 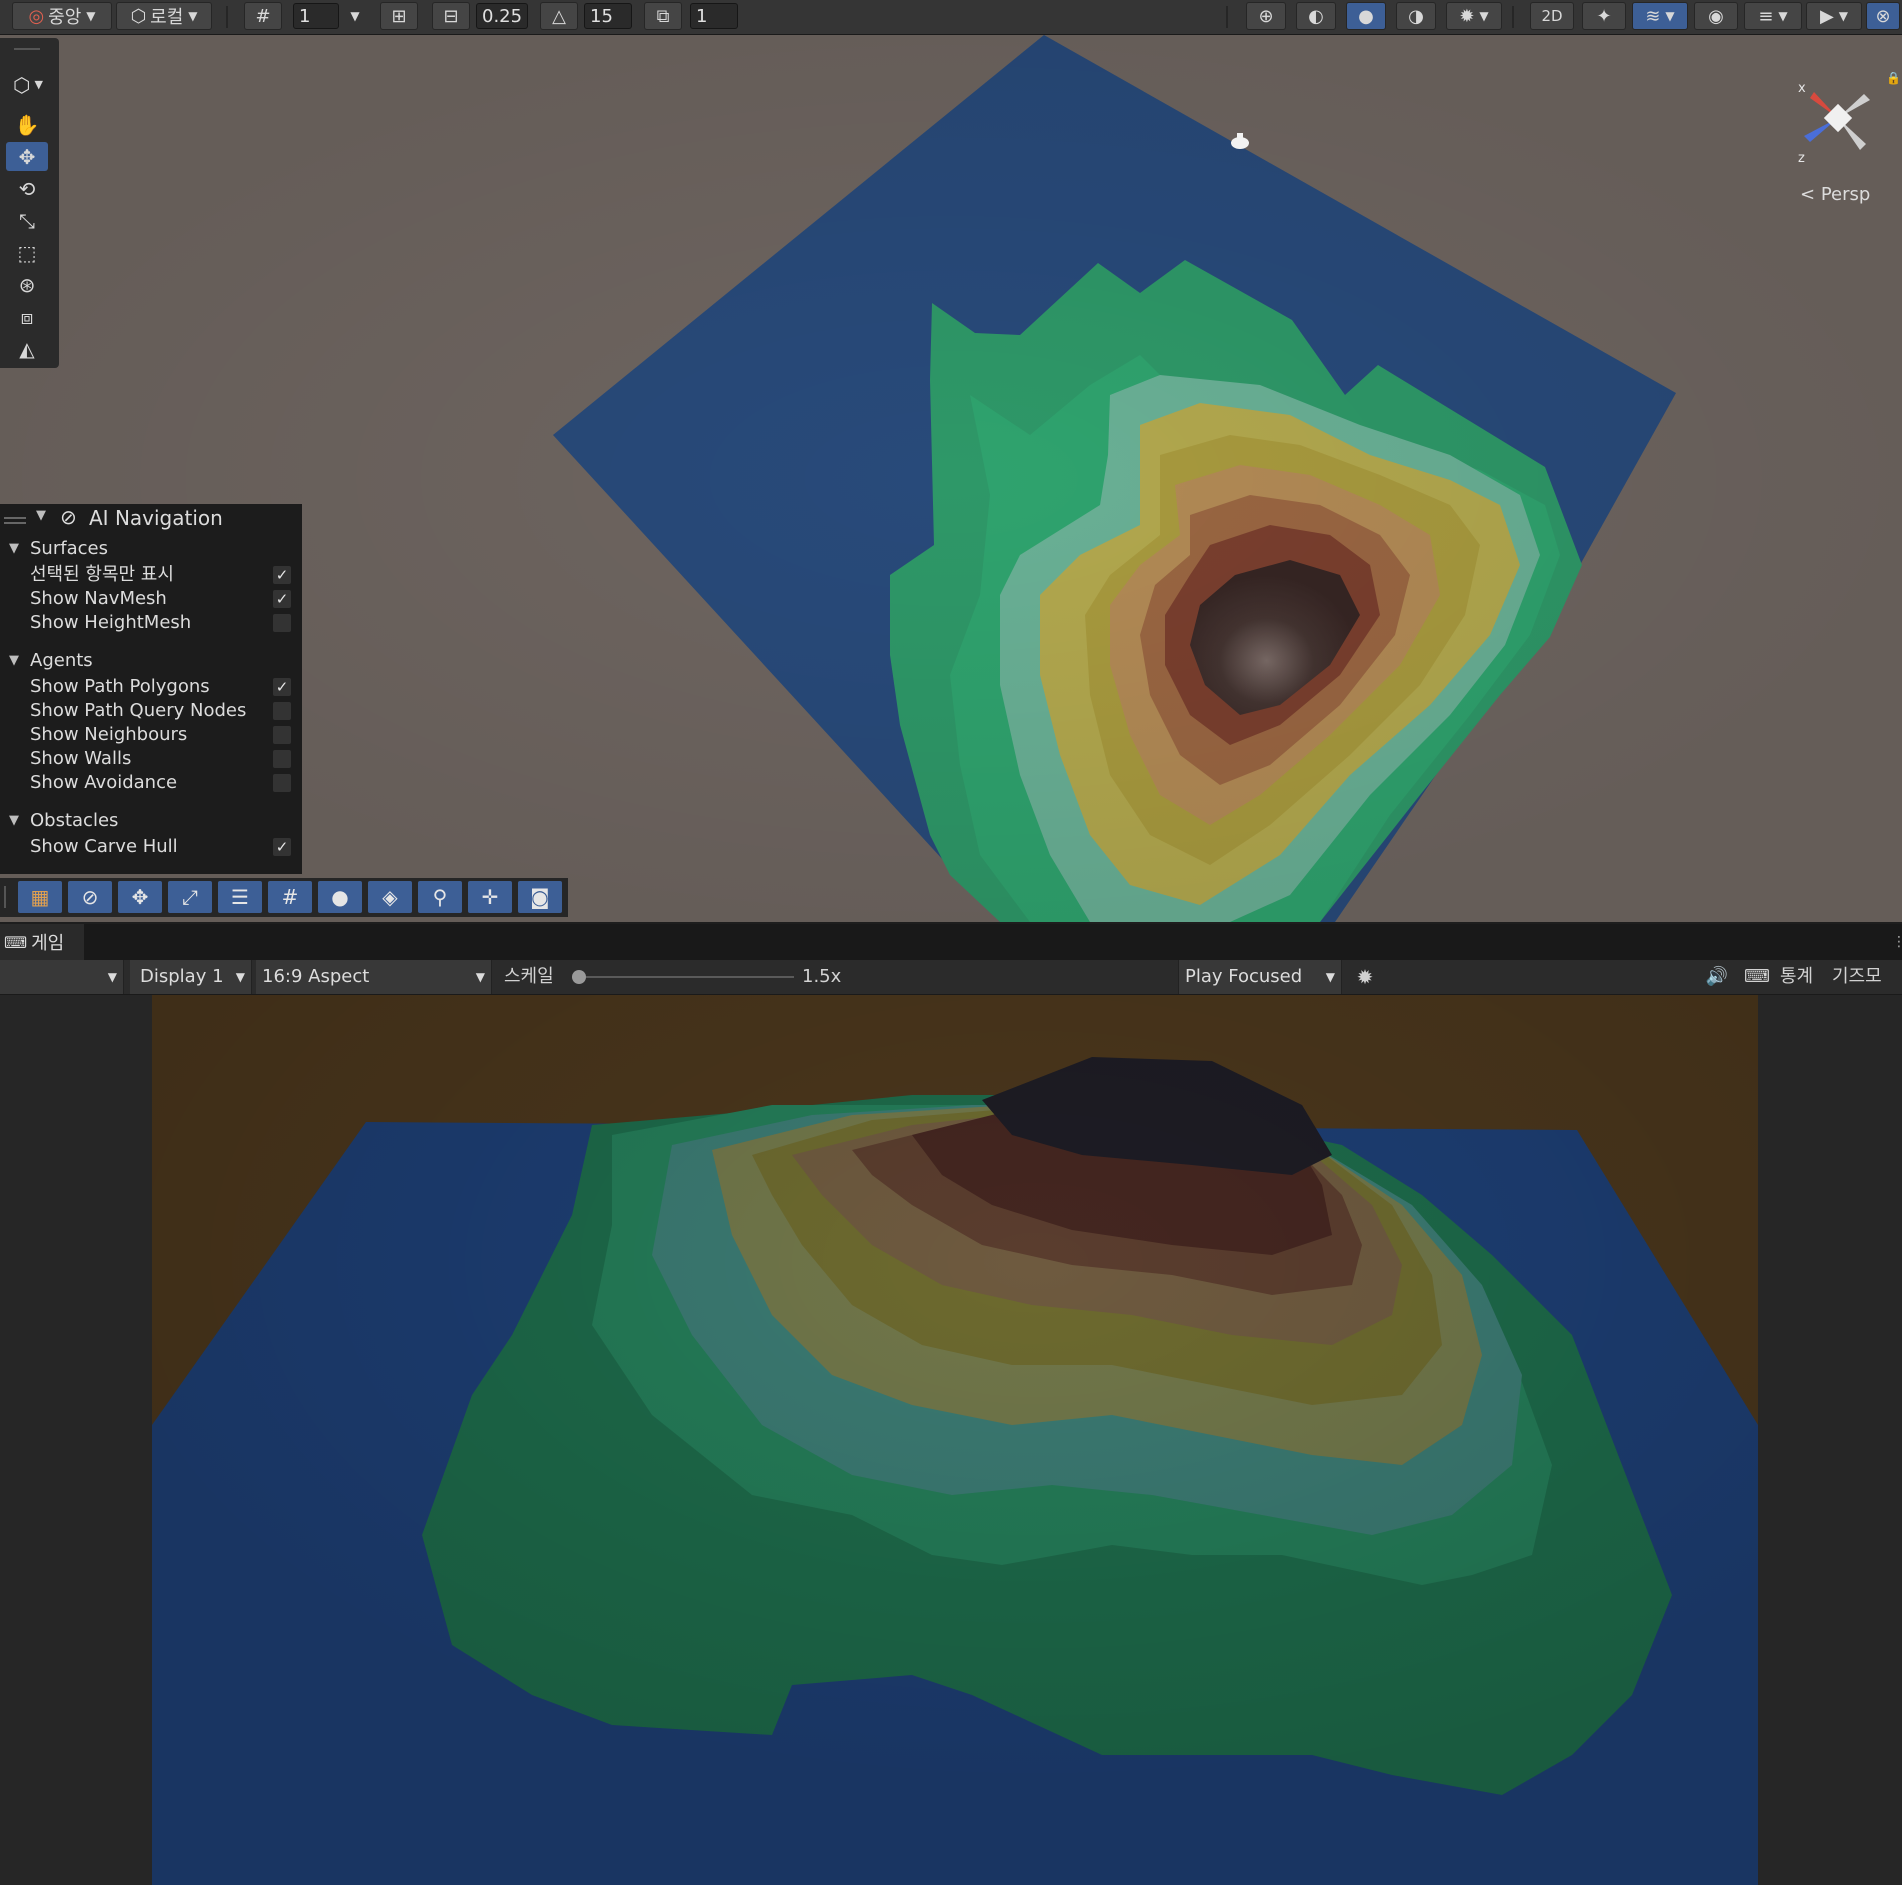 I want to click on wireframe-shading-button: ⊕, so click(x=1266, y=16).